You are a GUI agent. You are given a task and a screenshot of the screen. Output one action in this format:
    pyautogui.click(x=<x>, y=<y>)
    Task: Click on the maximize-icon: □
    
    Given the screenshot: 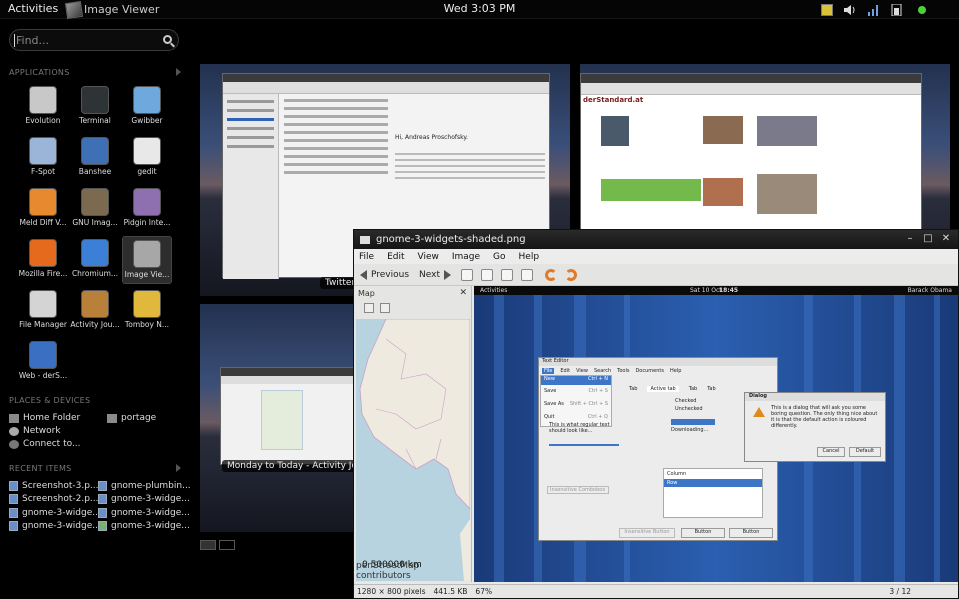 What is the action you would take?
    pyautogui.click(x=928, y=239)
    